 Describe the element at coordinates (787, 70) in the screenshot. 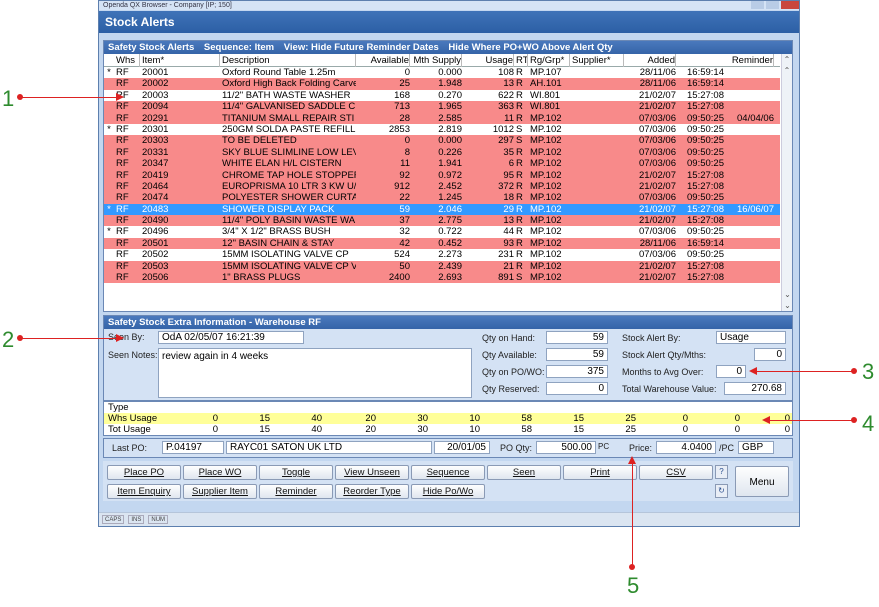

I see `scroll-up-page-icon: ⌃` at that location.